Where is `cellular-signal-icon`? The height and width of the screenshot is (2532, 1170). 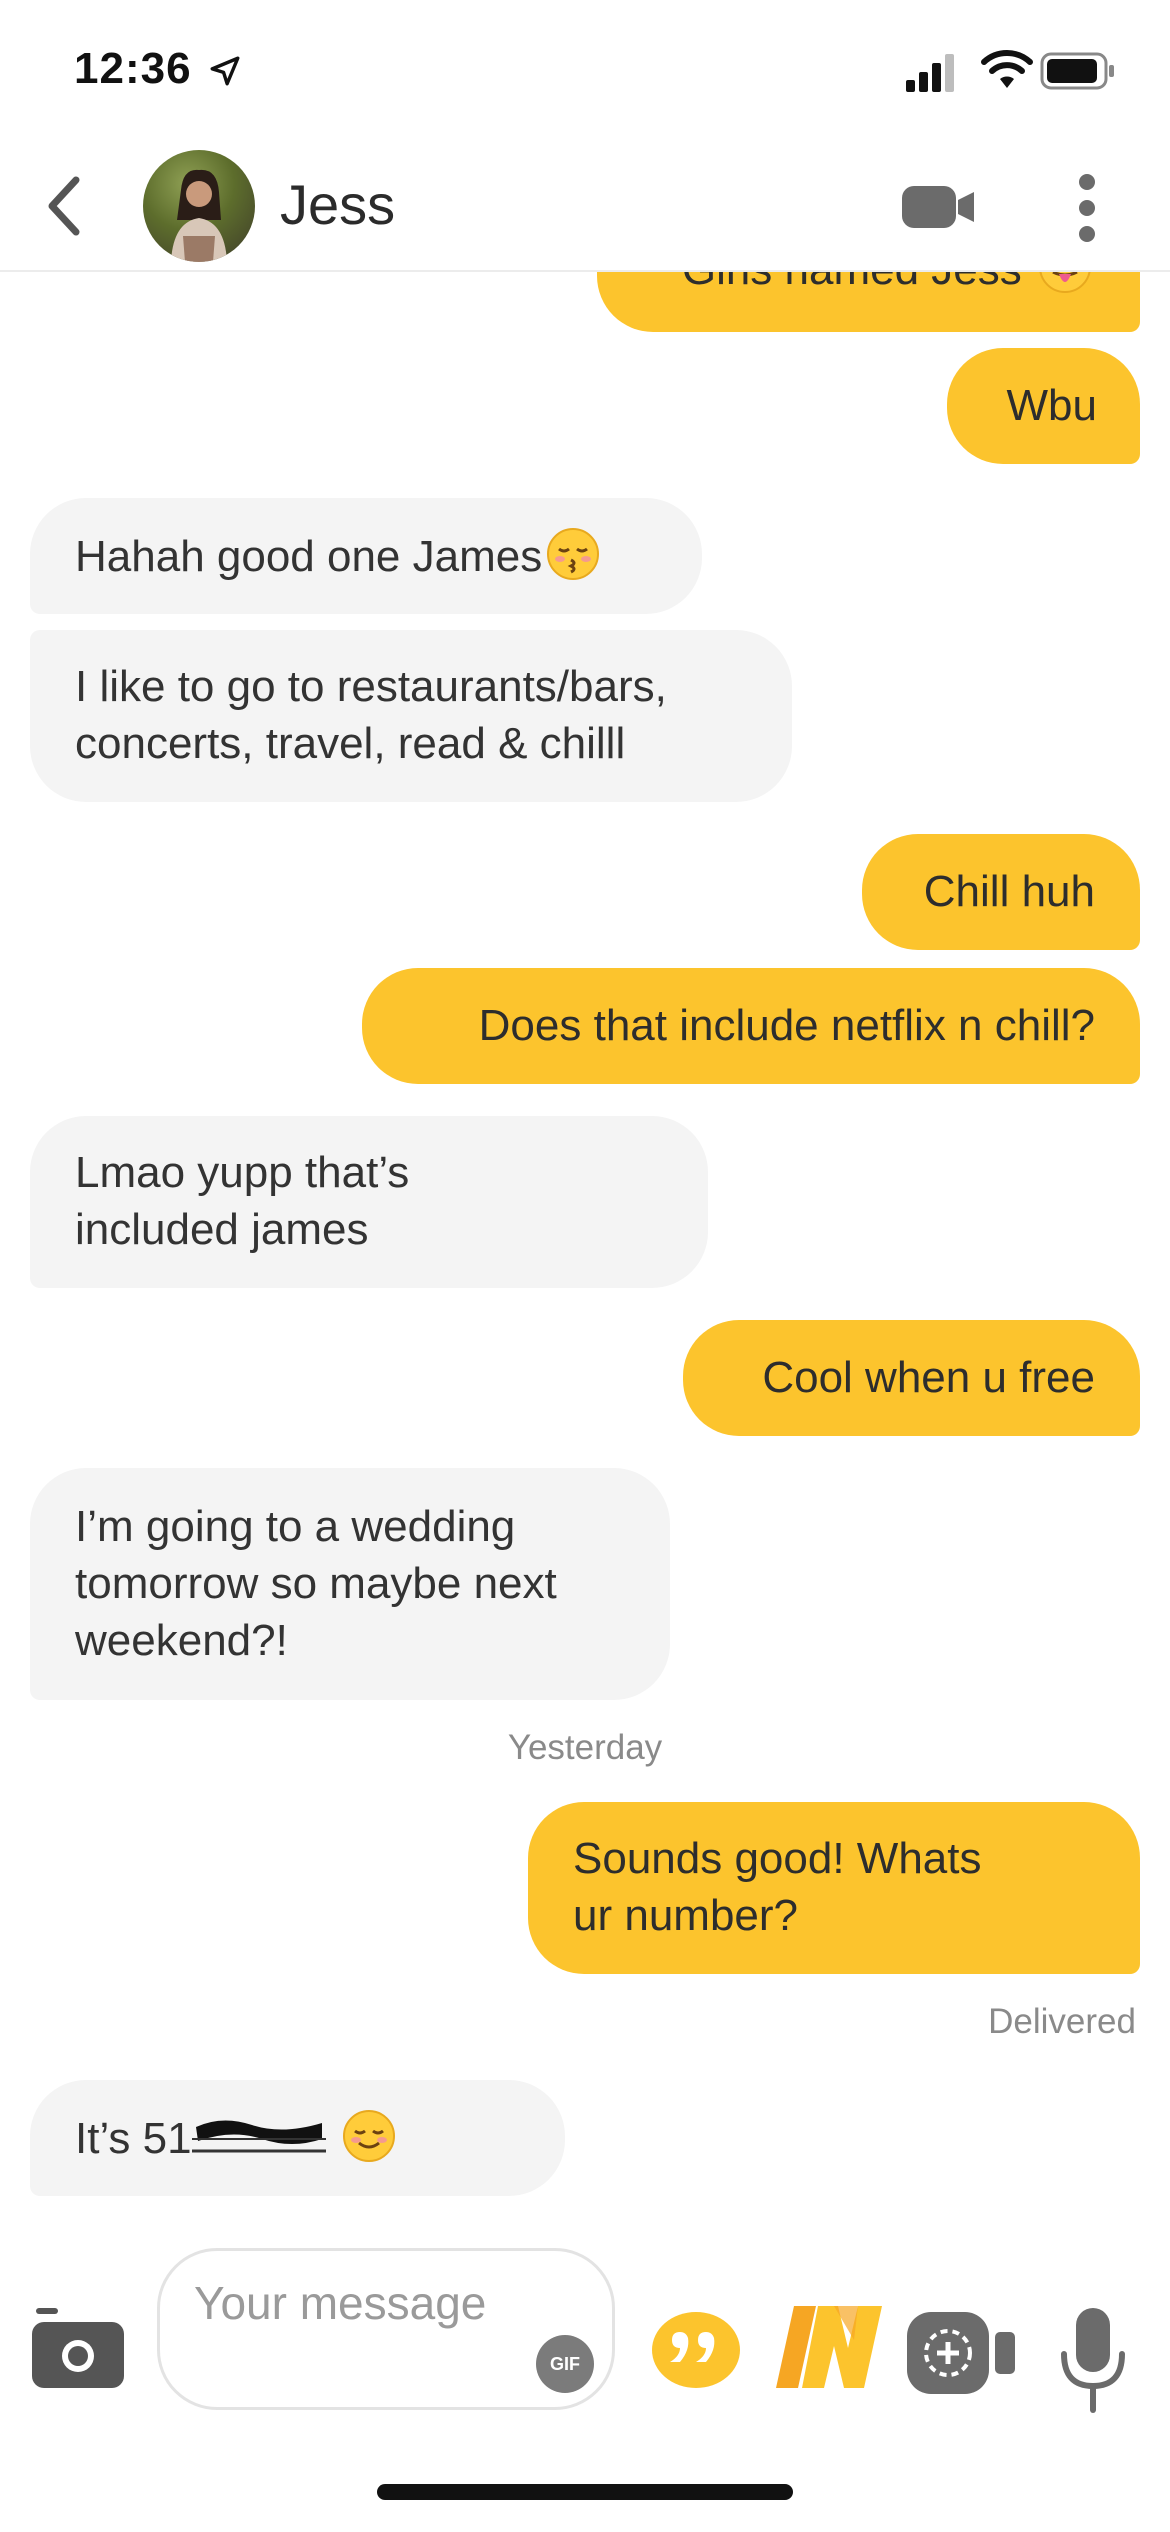 cellular-signal-icon is located at coordinates (930, 73).